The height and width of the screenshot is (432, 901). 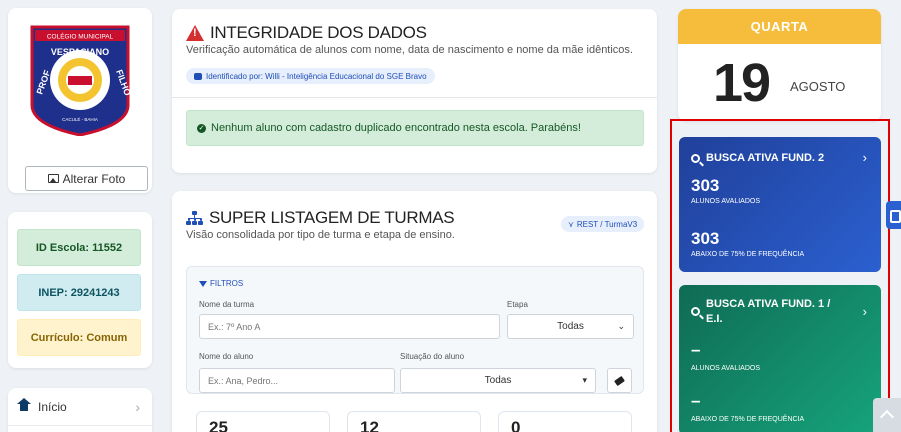 I want to click on curriculo-badge: Currículo: Comum, so click(x=79, y=337).